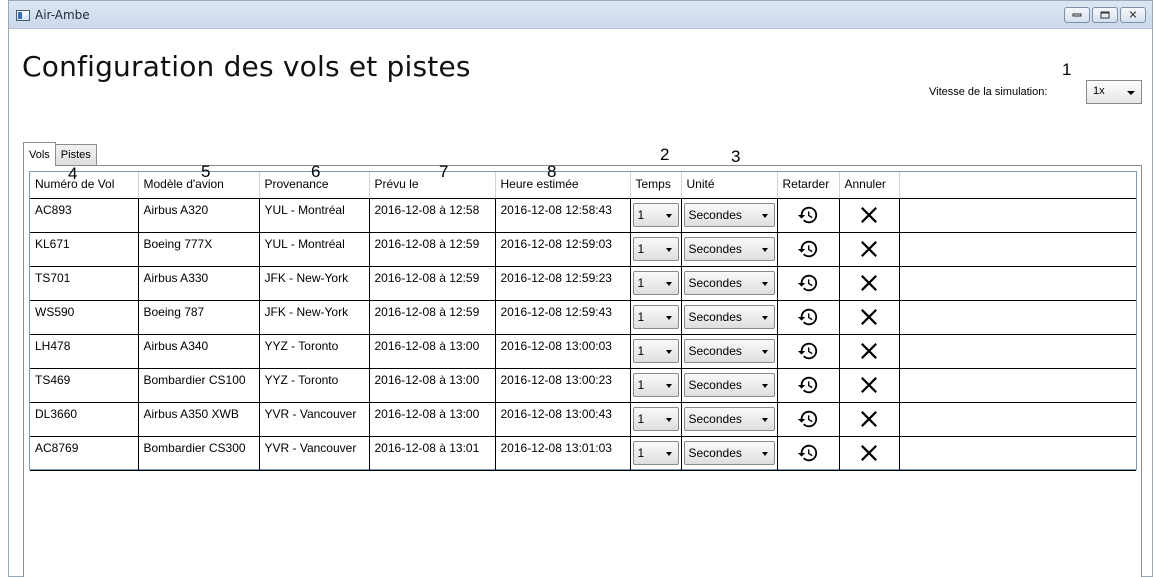  What do you see at coordinates (23, 15) in the screenshot?
I see `app-icon` at bounding box center [23, 15].